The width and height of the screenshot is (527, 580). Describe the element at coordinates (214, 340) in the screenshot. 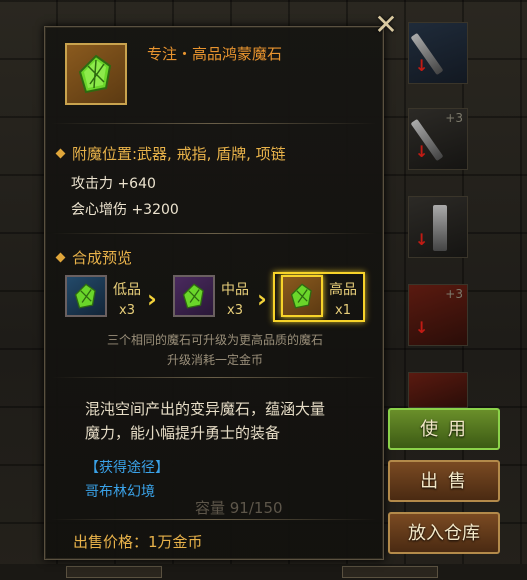

I see `synthesis-note-line1: 三个相同的魔石可升级为更高品质的魔石` at that location.